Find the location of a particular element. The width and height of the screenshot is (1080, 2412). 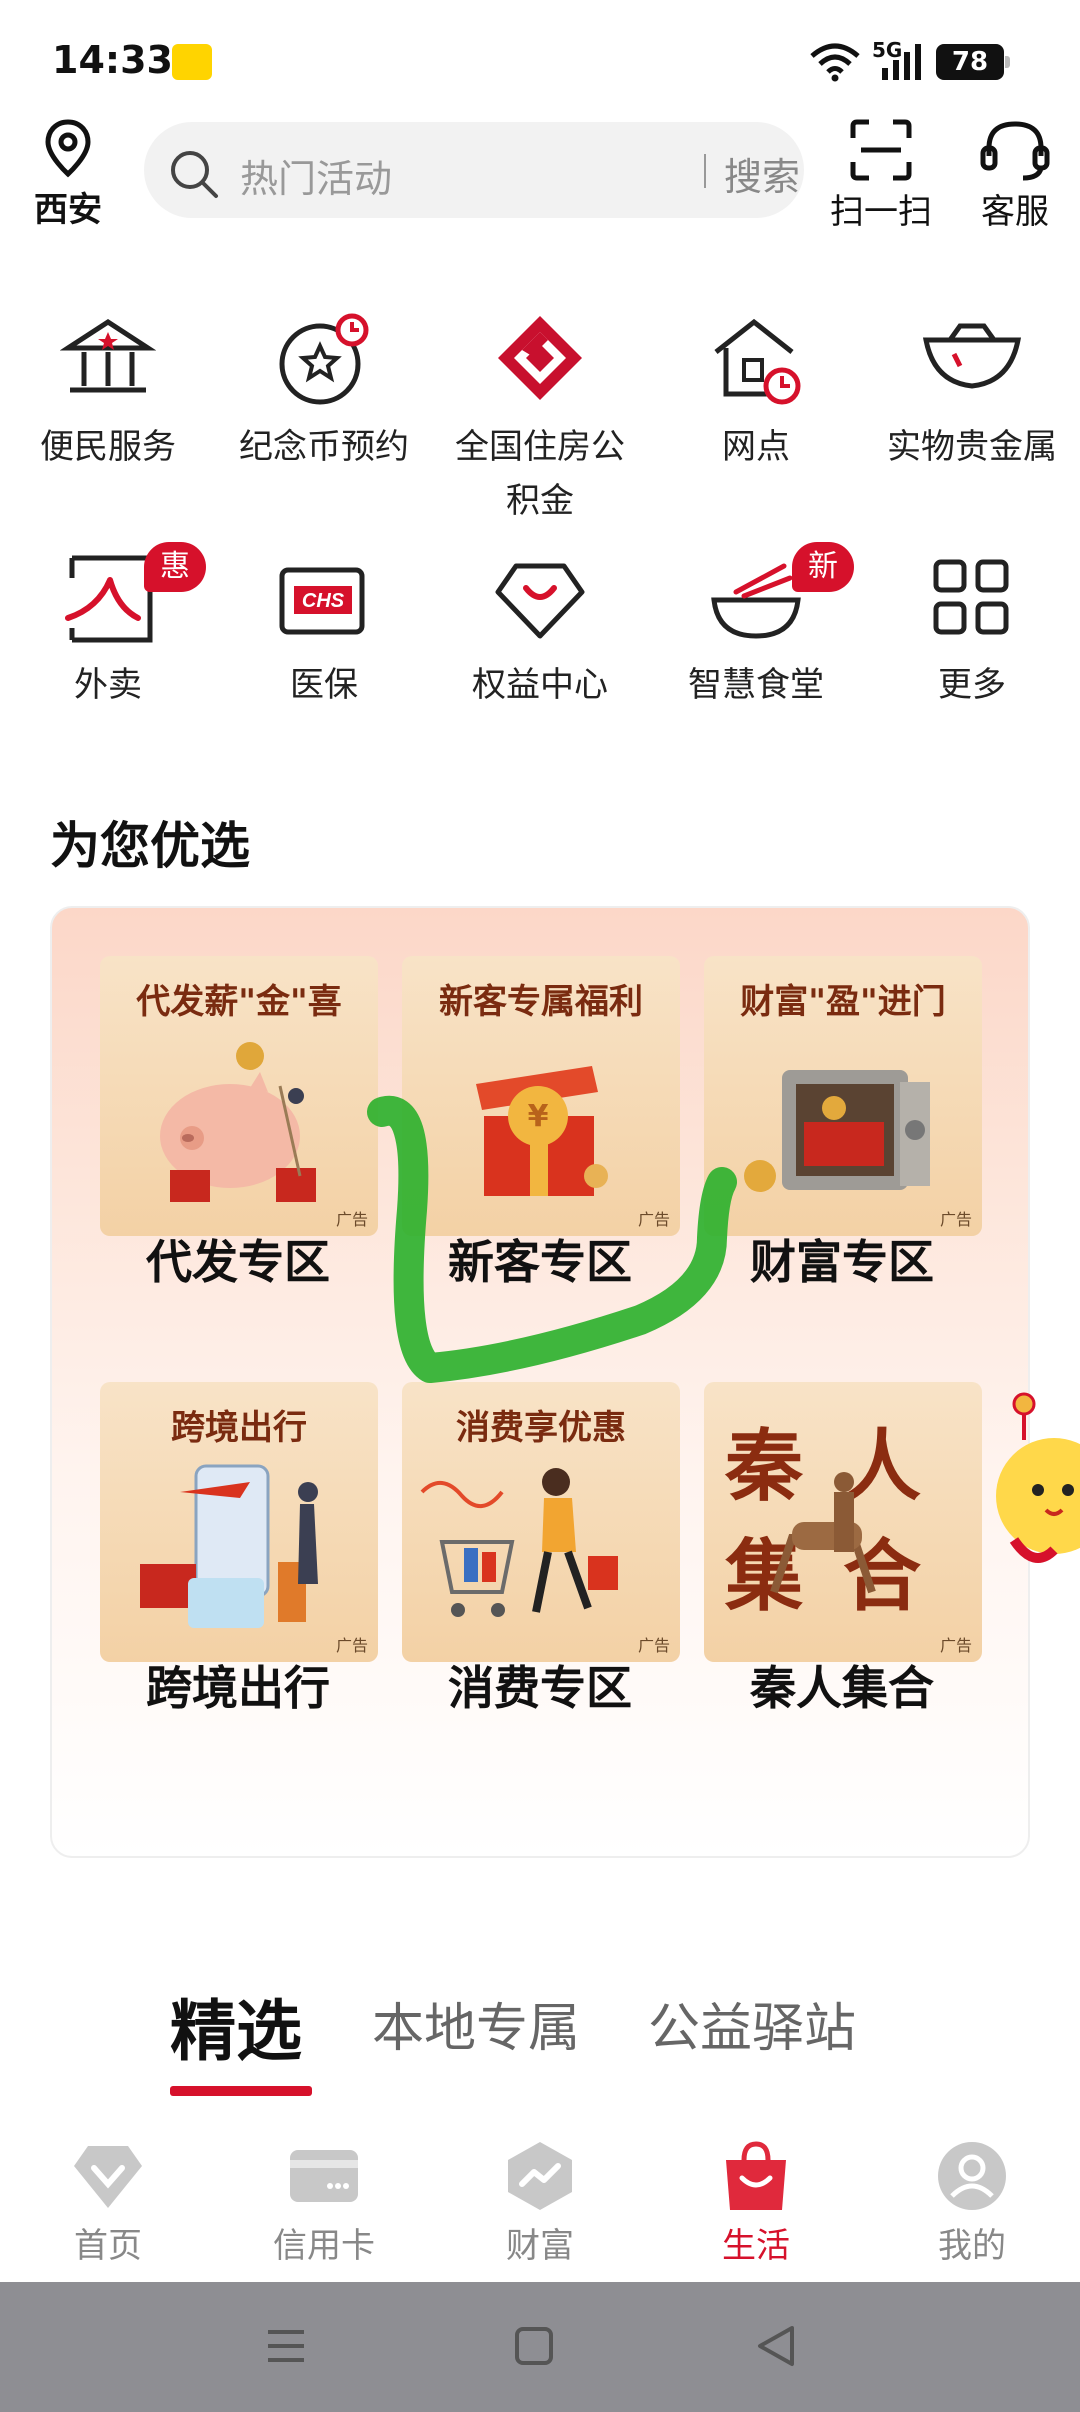

promo-tile-payroll: 代发薪"金"喜 广告 is located at coordinates (239, 1096).